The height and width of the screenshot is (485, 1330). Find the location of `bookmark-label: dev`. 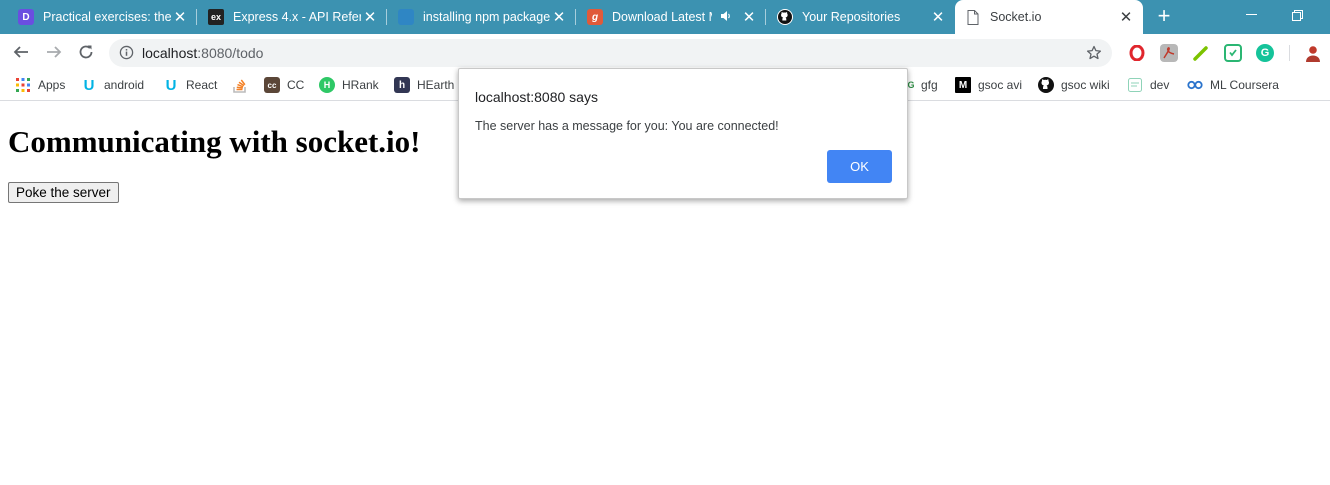

bookmark-label: dev is located at coordinates (1160, 85).